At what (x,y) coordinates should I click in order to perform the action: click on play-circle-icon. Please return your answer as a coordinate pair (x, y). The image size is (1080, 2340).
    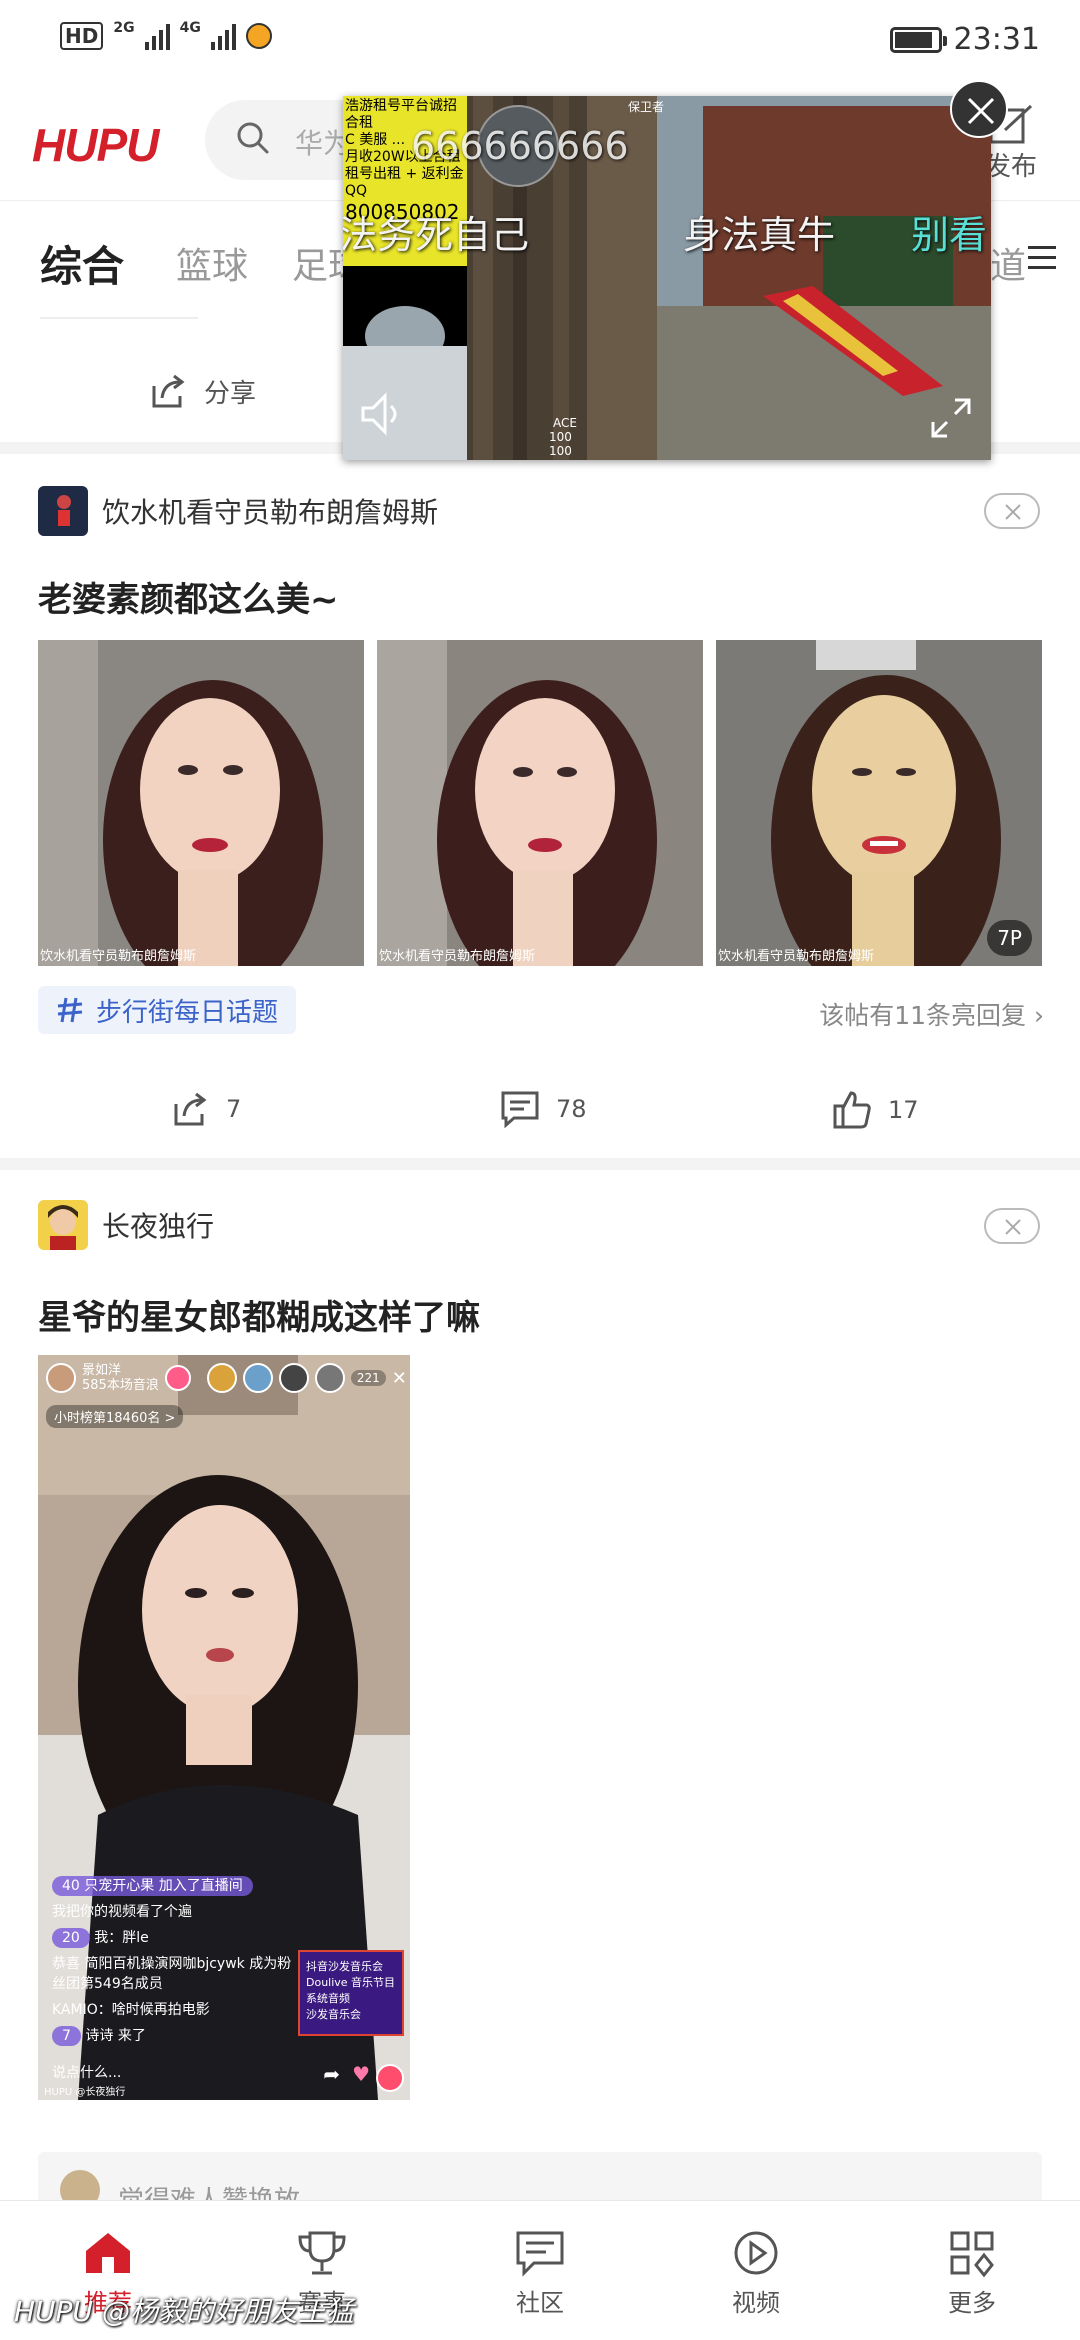
    Looking at the image, I should click on (756, 2253).